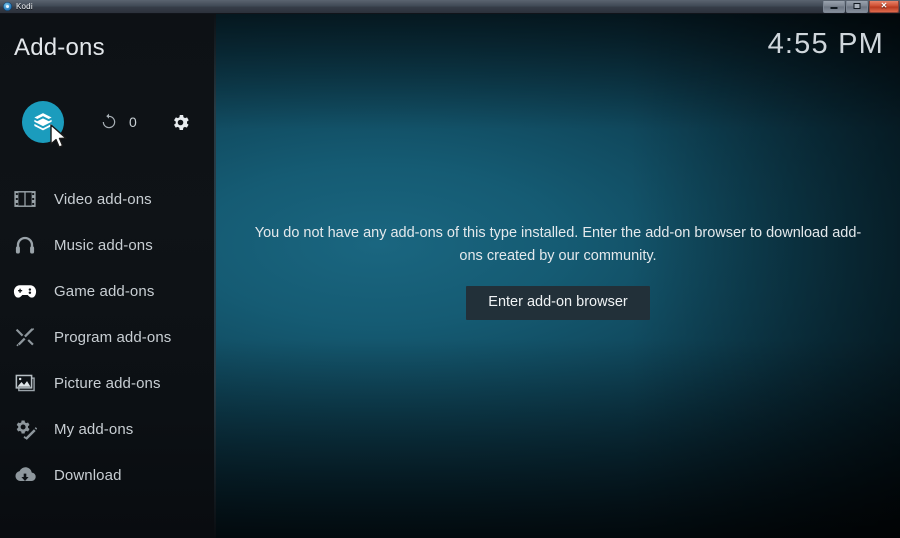 This screenshot has width=900, height=538. Describe the element at coordinates (59, 47) in the screenshot. I see `page-title: Add-ons` at that location.